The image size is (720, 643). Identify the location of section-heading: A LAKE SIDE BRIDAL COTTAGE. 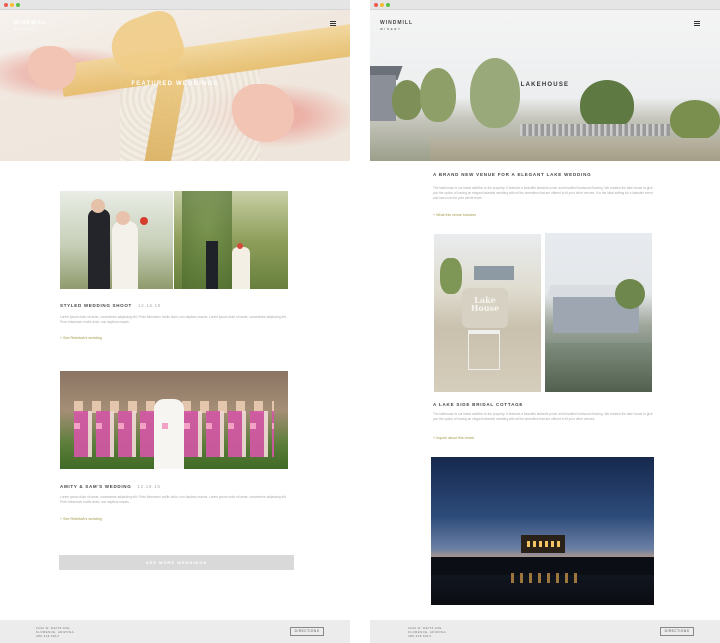
(478, 404).